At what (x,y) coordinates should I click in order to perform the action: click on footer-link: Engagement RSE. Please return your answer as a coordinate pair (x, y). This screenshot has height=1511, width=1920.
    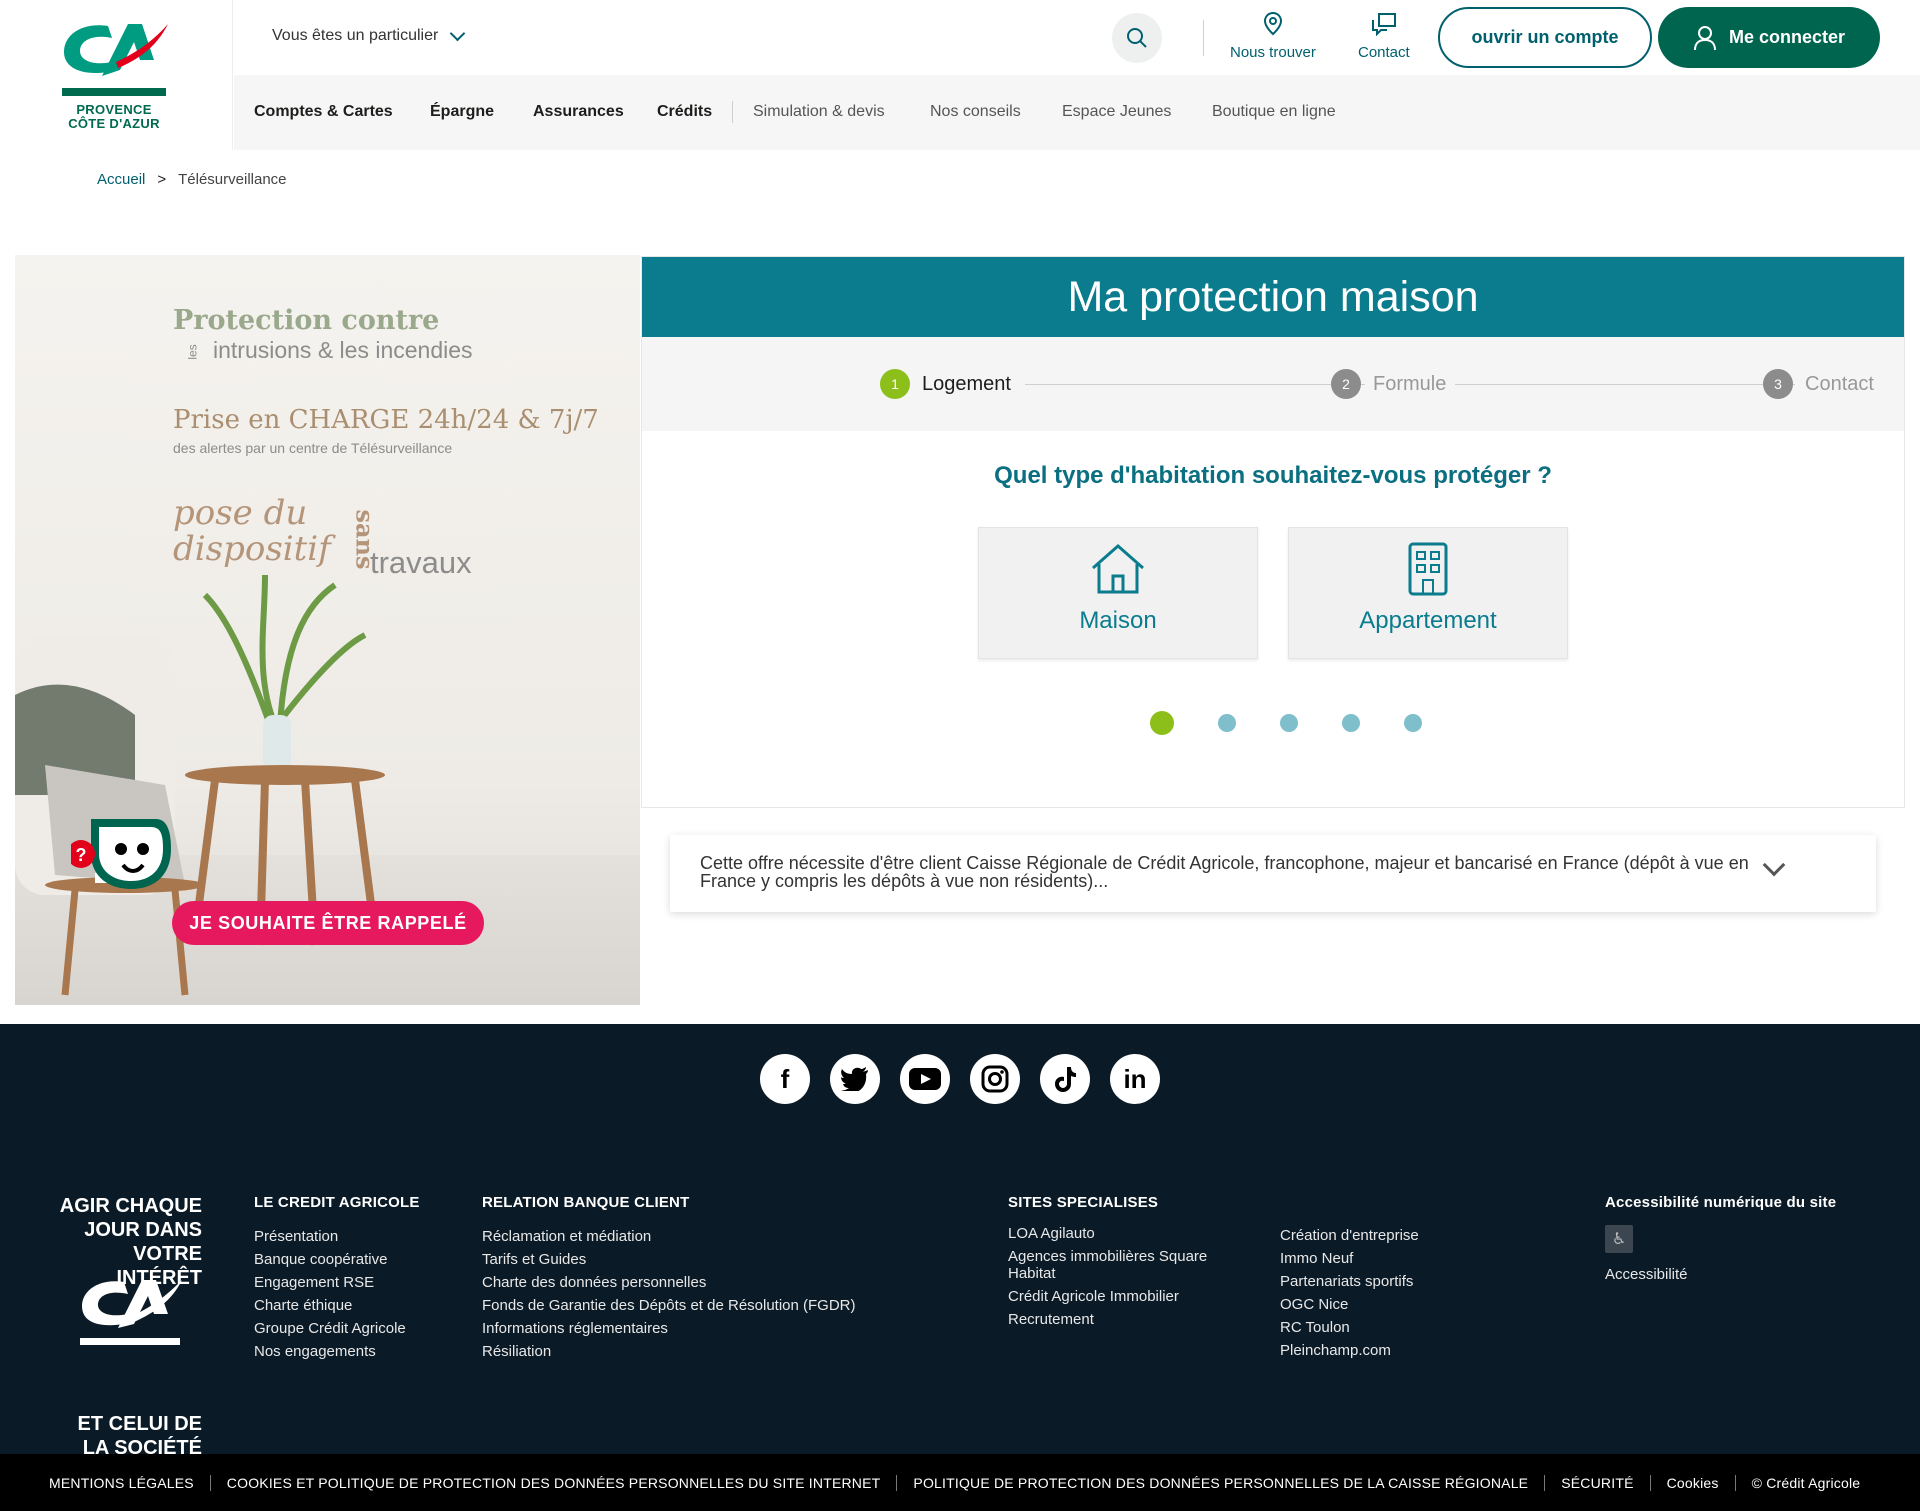
    Looking at the image, I should click on (337, 1282).